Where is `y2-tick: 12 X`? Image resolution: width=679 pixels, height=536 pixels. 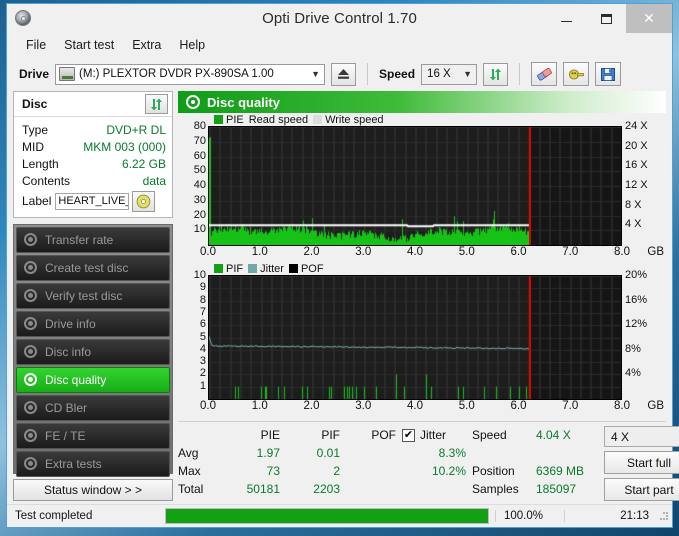 y2-tick: 12 X is located at coordinates (636, 185).